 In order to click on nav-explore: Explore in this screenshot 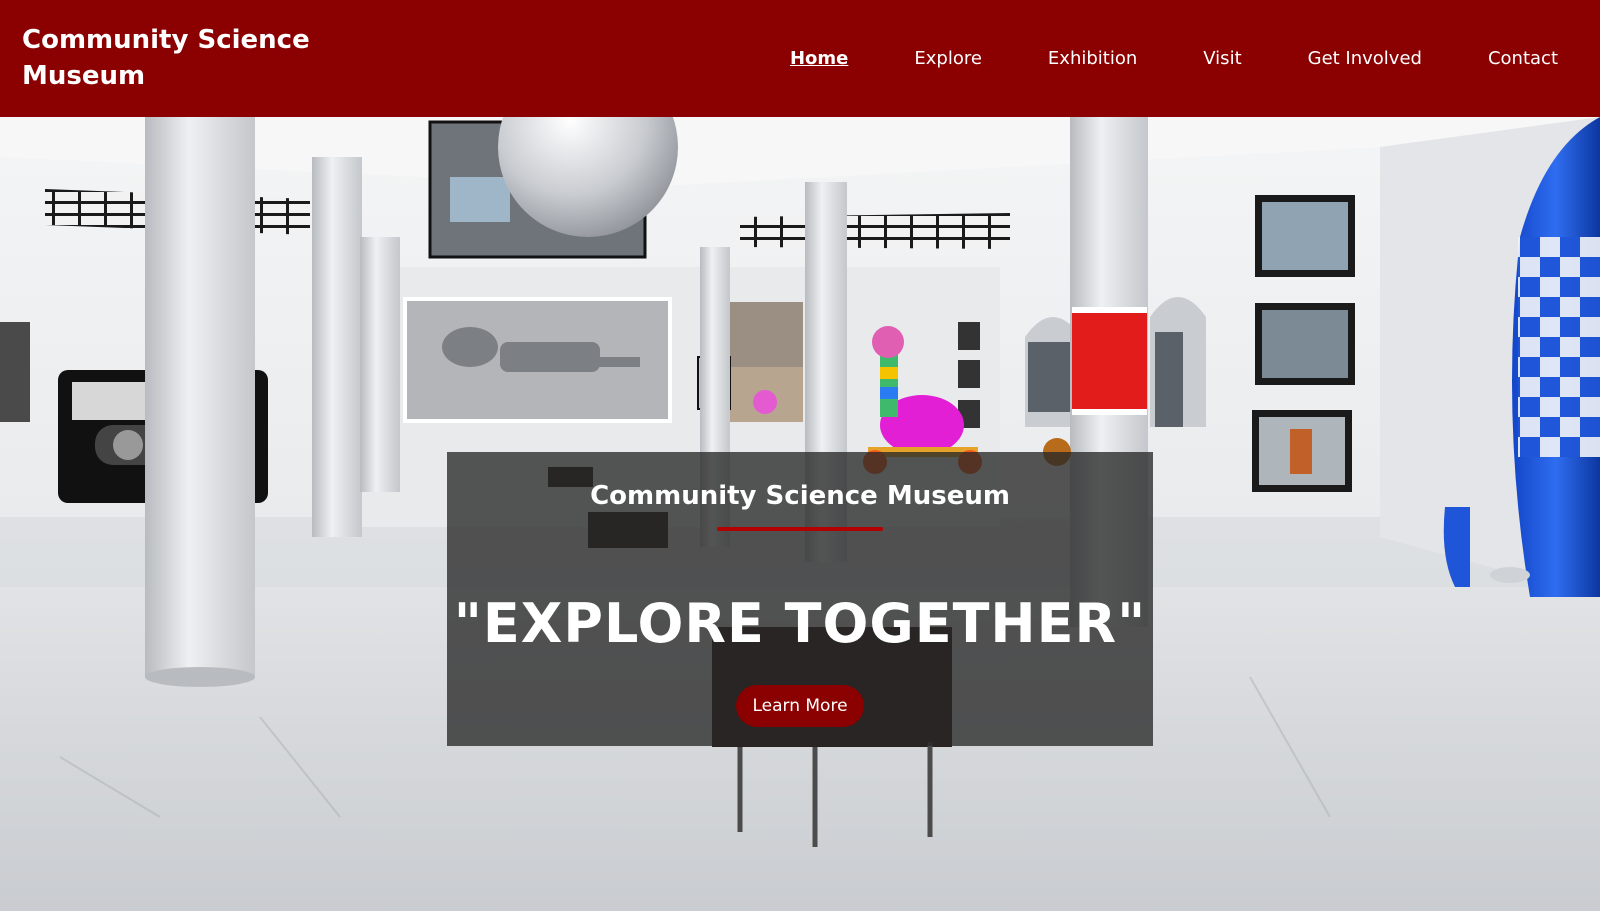, I will do `click(948, 59)`.